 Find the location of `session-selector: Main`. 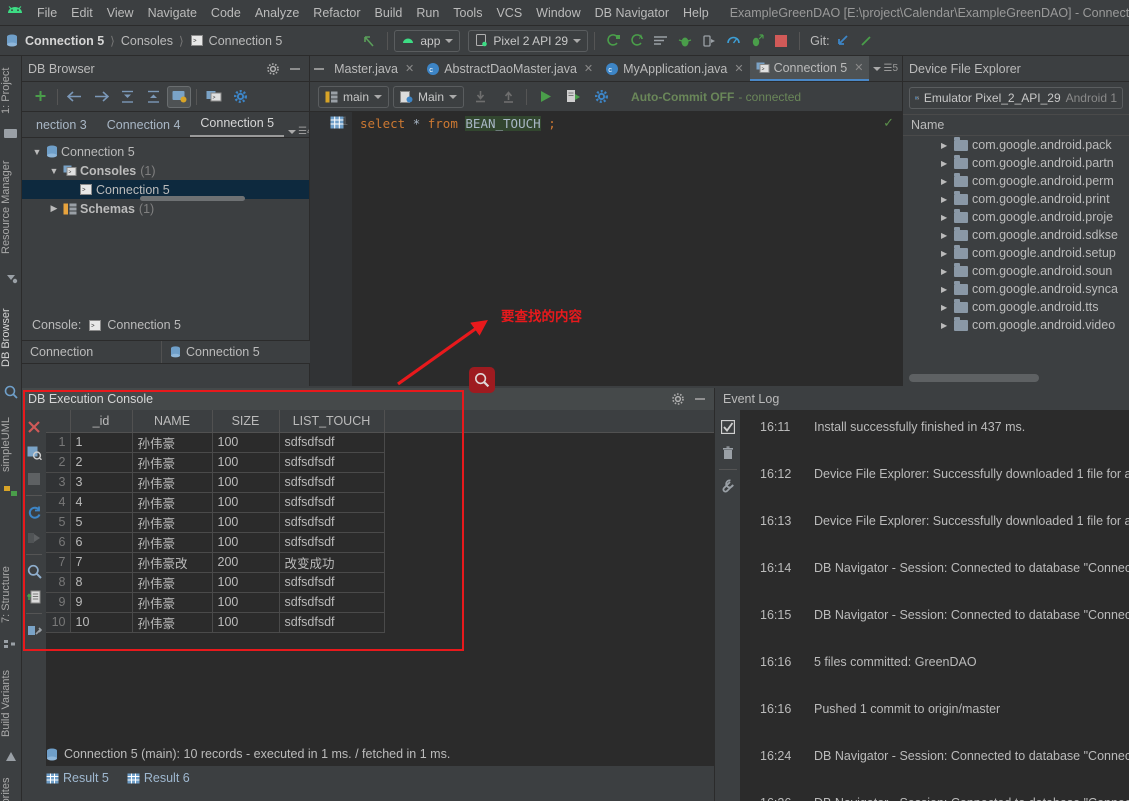

session-selector: Main is located at coordinates (429, 96).